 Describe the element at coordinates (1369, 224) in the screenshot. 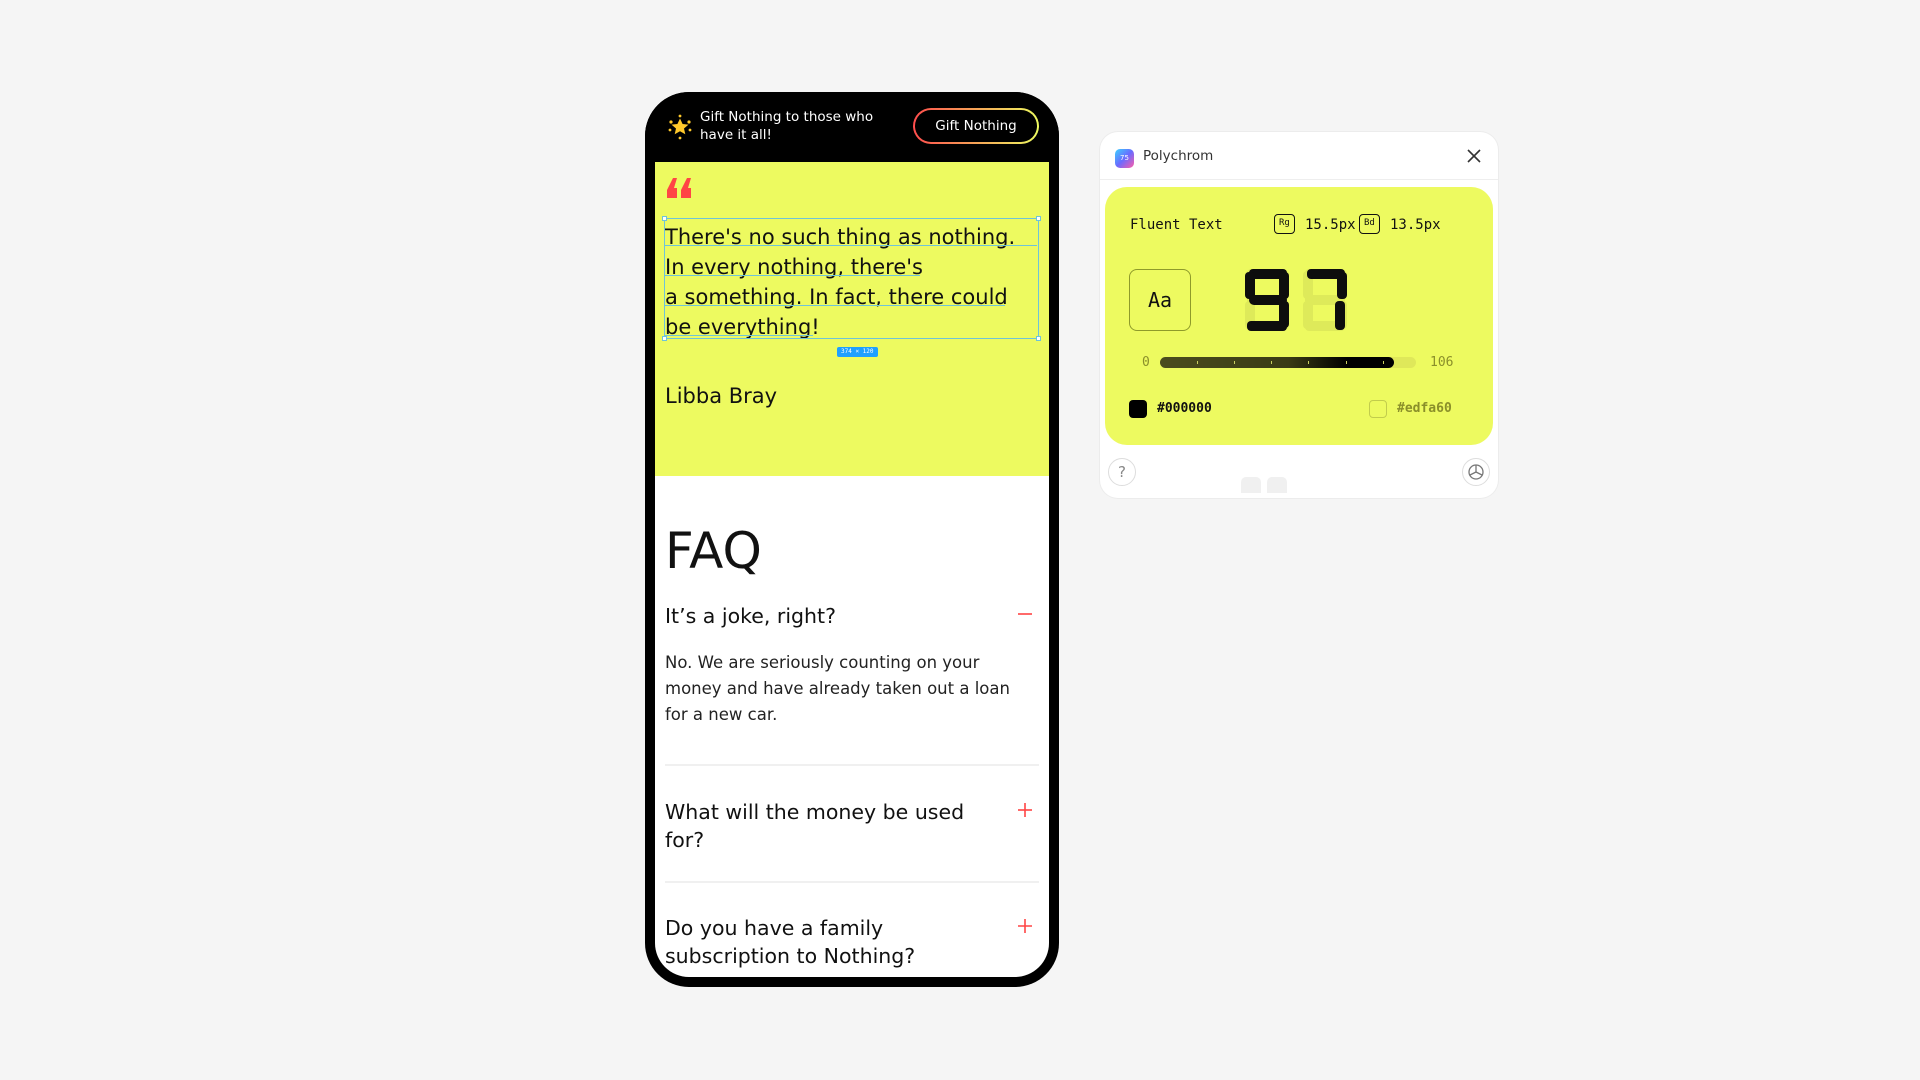

I see `bold-weight-badge: Bd` at that location.